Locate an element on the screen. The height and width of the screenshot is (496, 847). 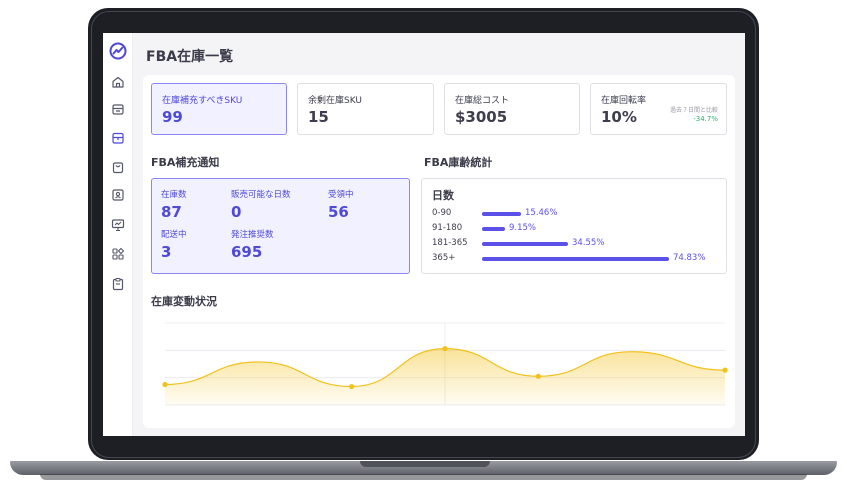
kpi-label: 余剰在庫SKU is located at coordinates (335, 101).